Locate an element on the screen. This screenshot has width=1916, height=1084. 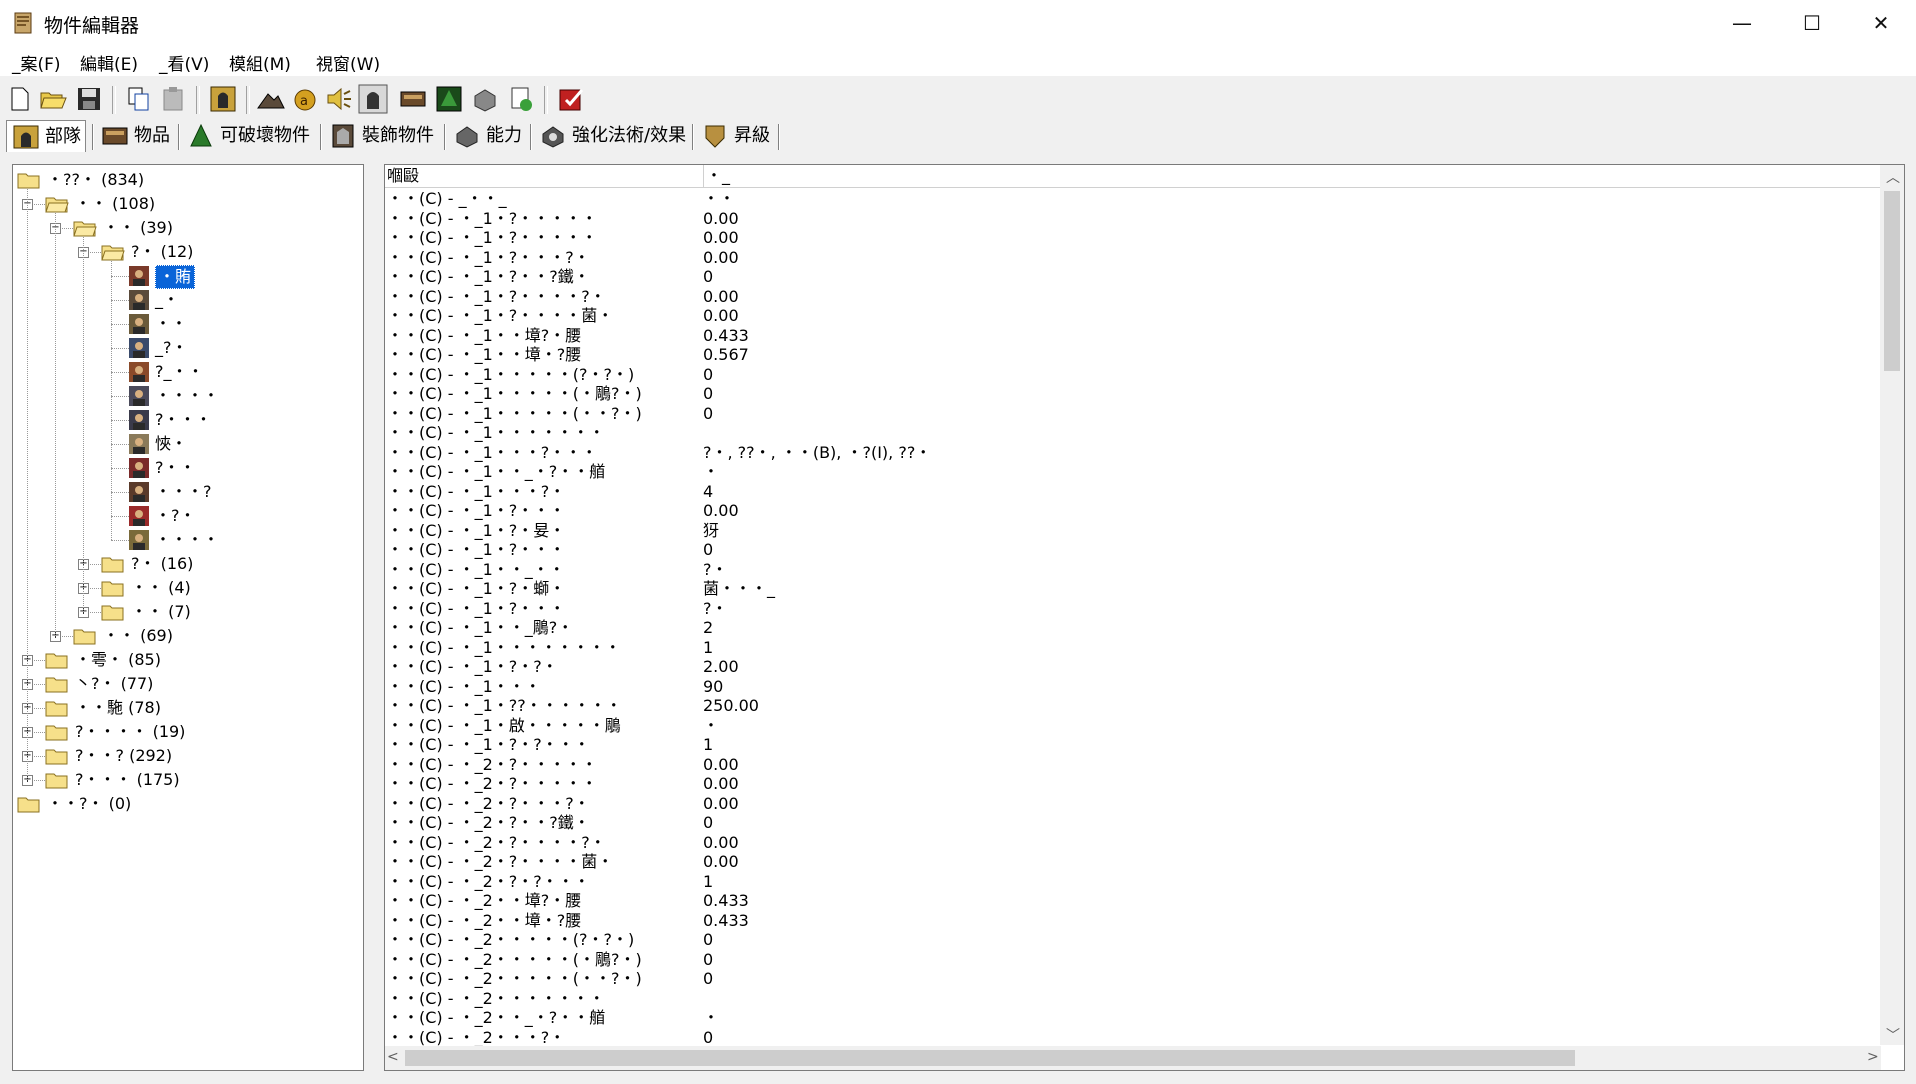
table-row: ・・(C) - ・_1・?・・・ ?・ is located at coordinates (1130, 609).